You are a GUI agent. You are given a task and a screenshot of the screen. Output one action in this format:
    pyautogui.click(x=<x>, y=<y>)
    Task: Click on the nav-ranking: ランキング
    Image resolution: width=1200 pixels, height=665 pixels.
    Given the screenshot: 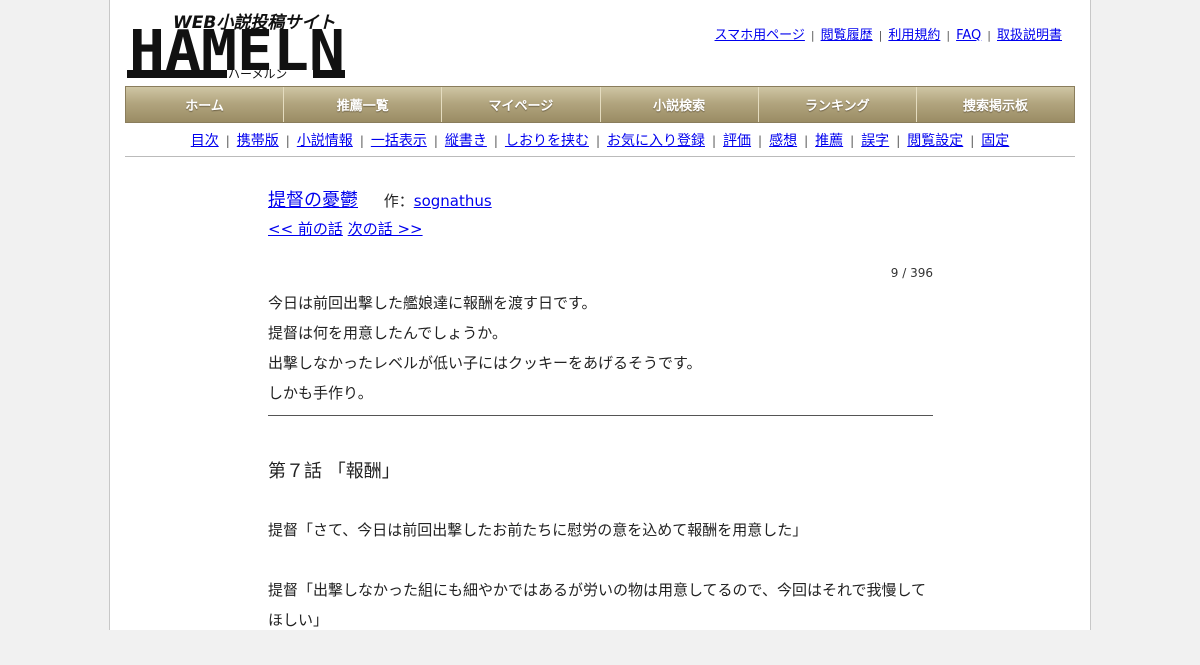 What is the action you would take?
    pyautogui.click(x=838, y=104)
    